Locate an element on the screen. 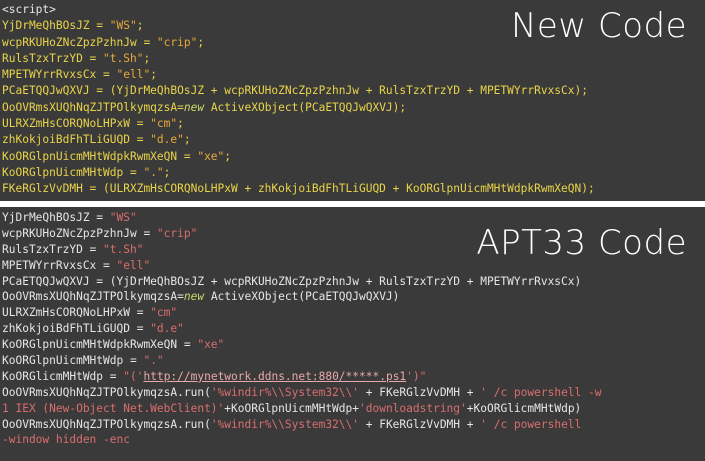 The width and height of the screenshot is (705, 461). code-token: "( is located at coordinates (130, 376).